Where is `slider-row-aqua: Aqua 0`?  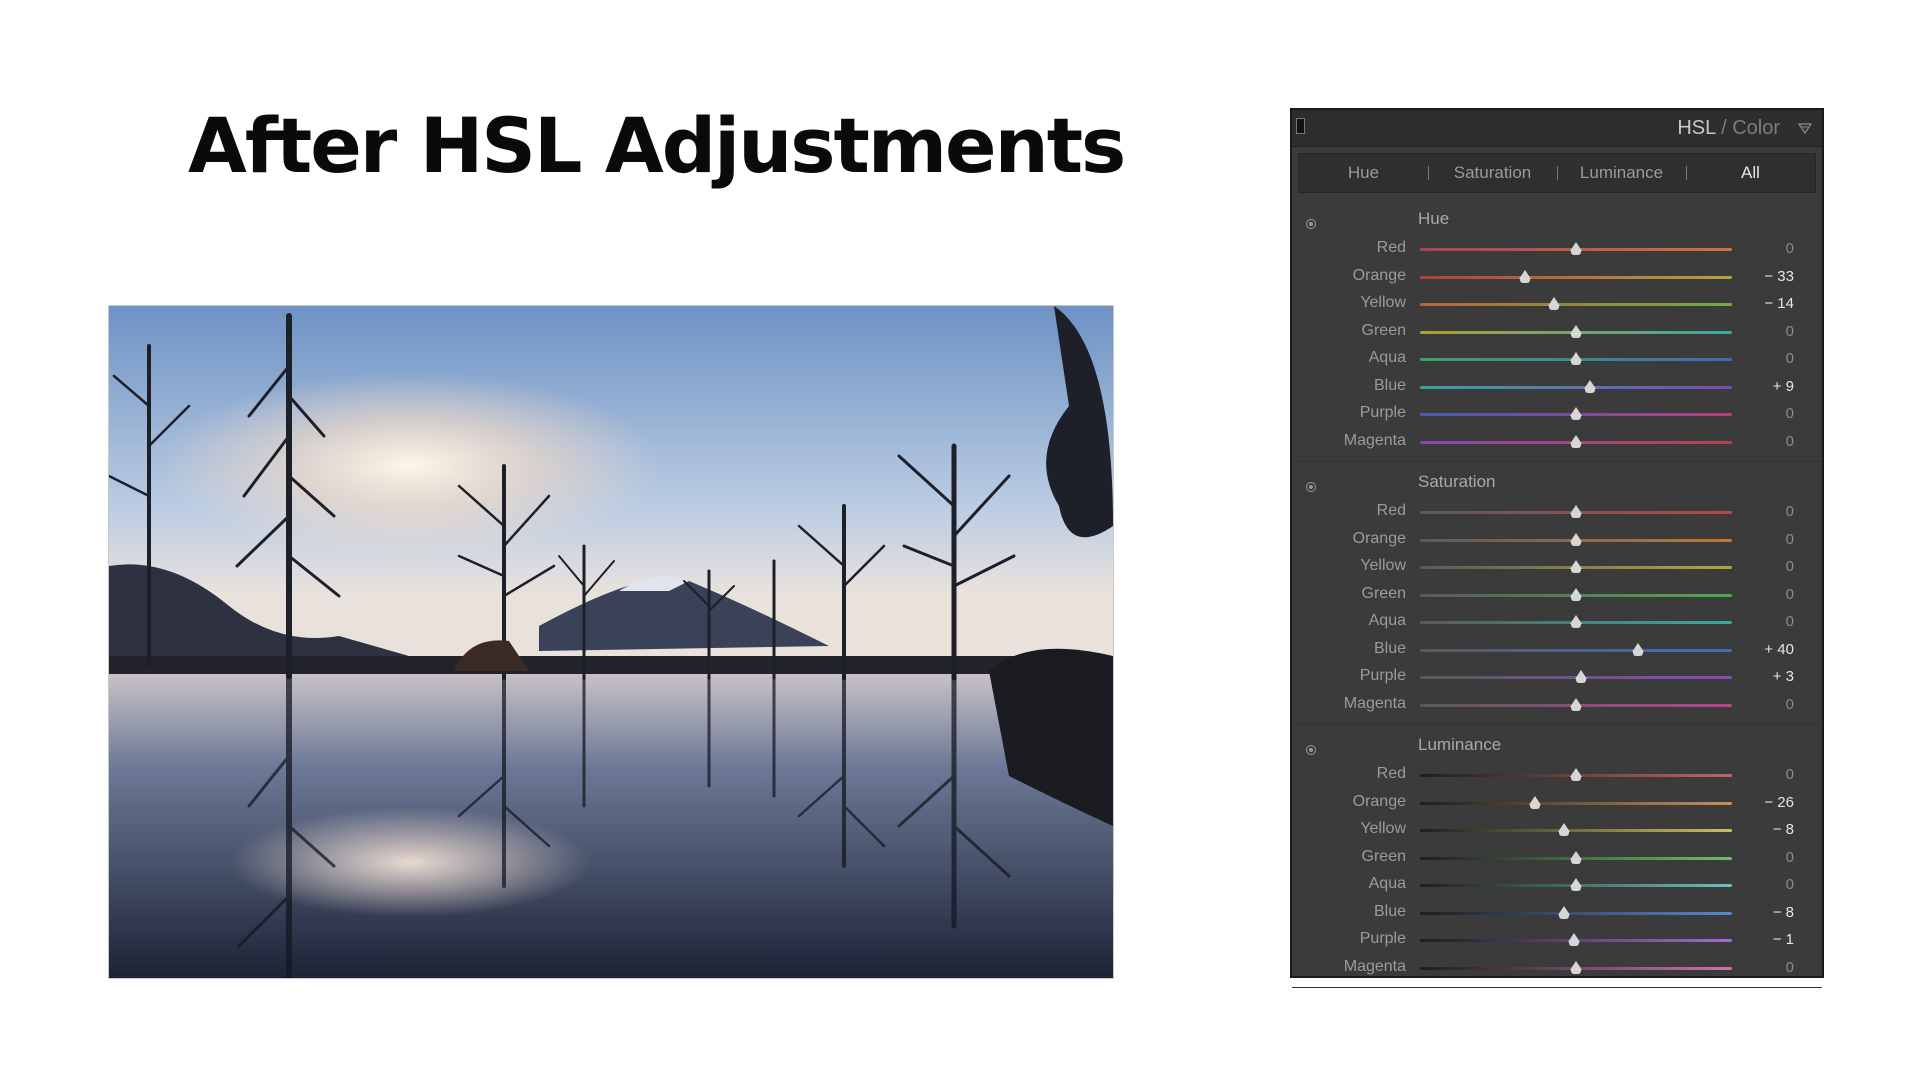
slider-row-aqua: Aqua 0 is located at coordinates (1557, 885).